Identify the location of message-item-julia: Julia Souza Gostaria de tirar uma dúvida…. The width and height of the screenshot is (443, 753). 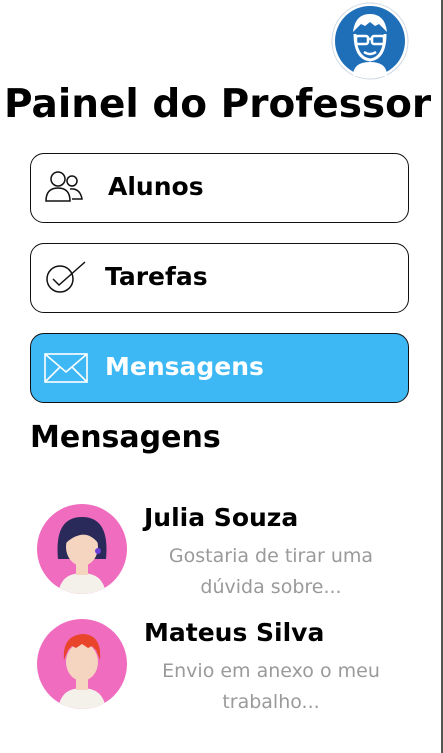
(226, 553).